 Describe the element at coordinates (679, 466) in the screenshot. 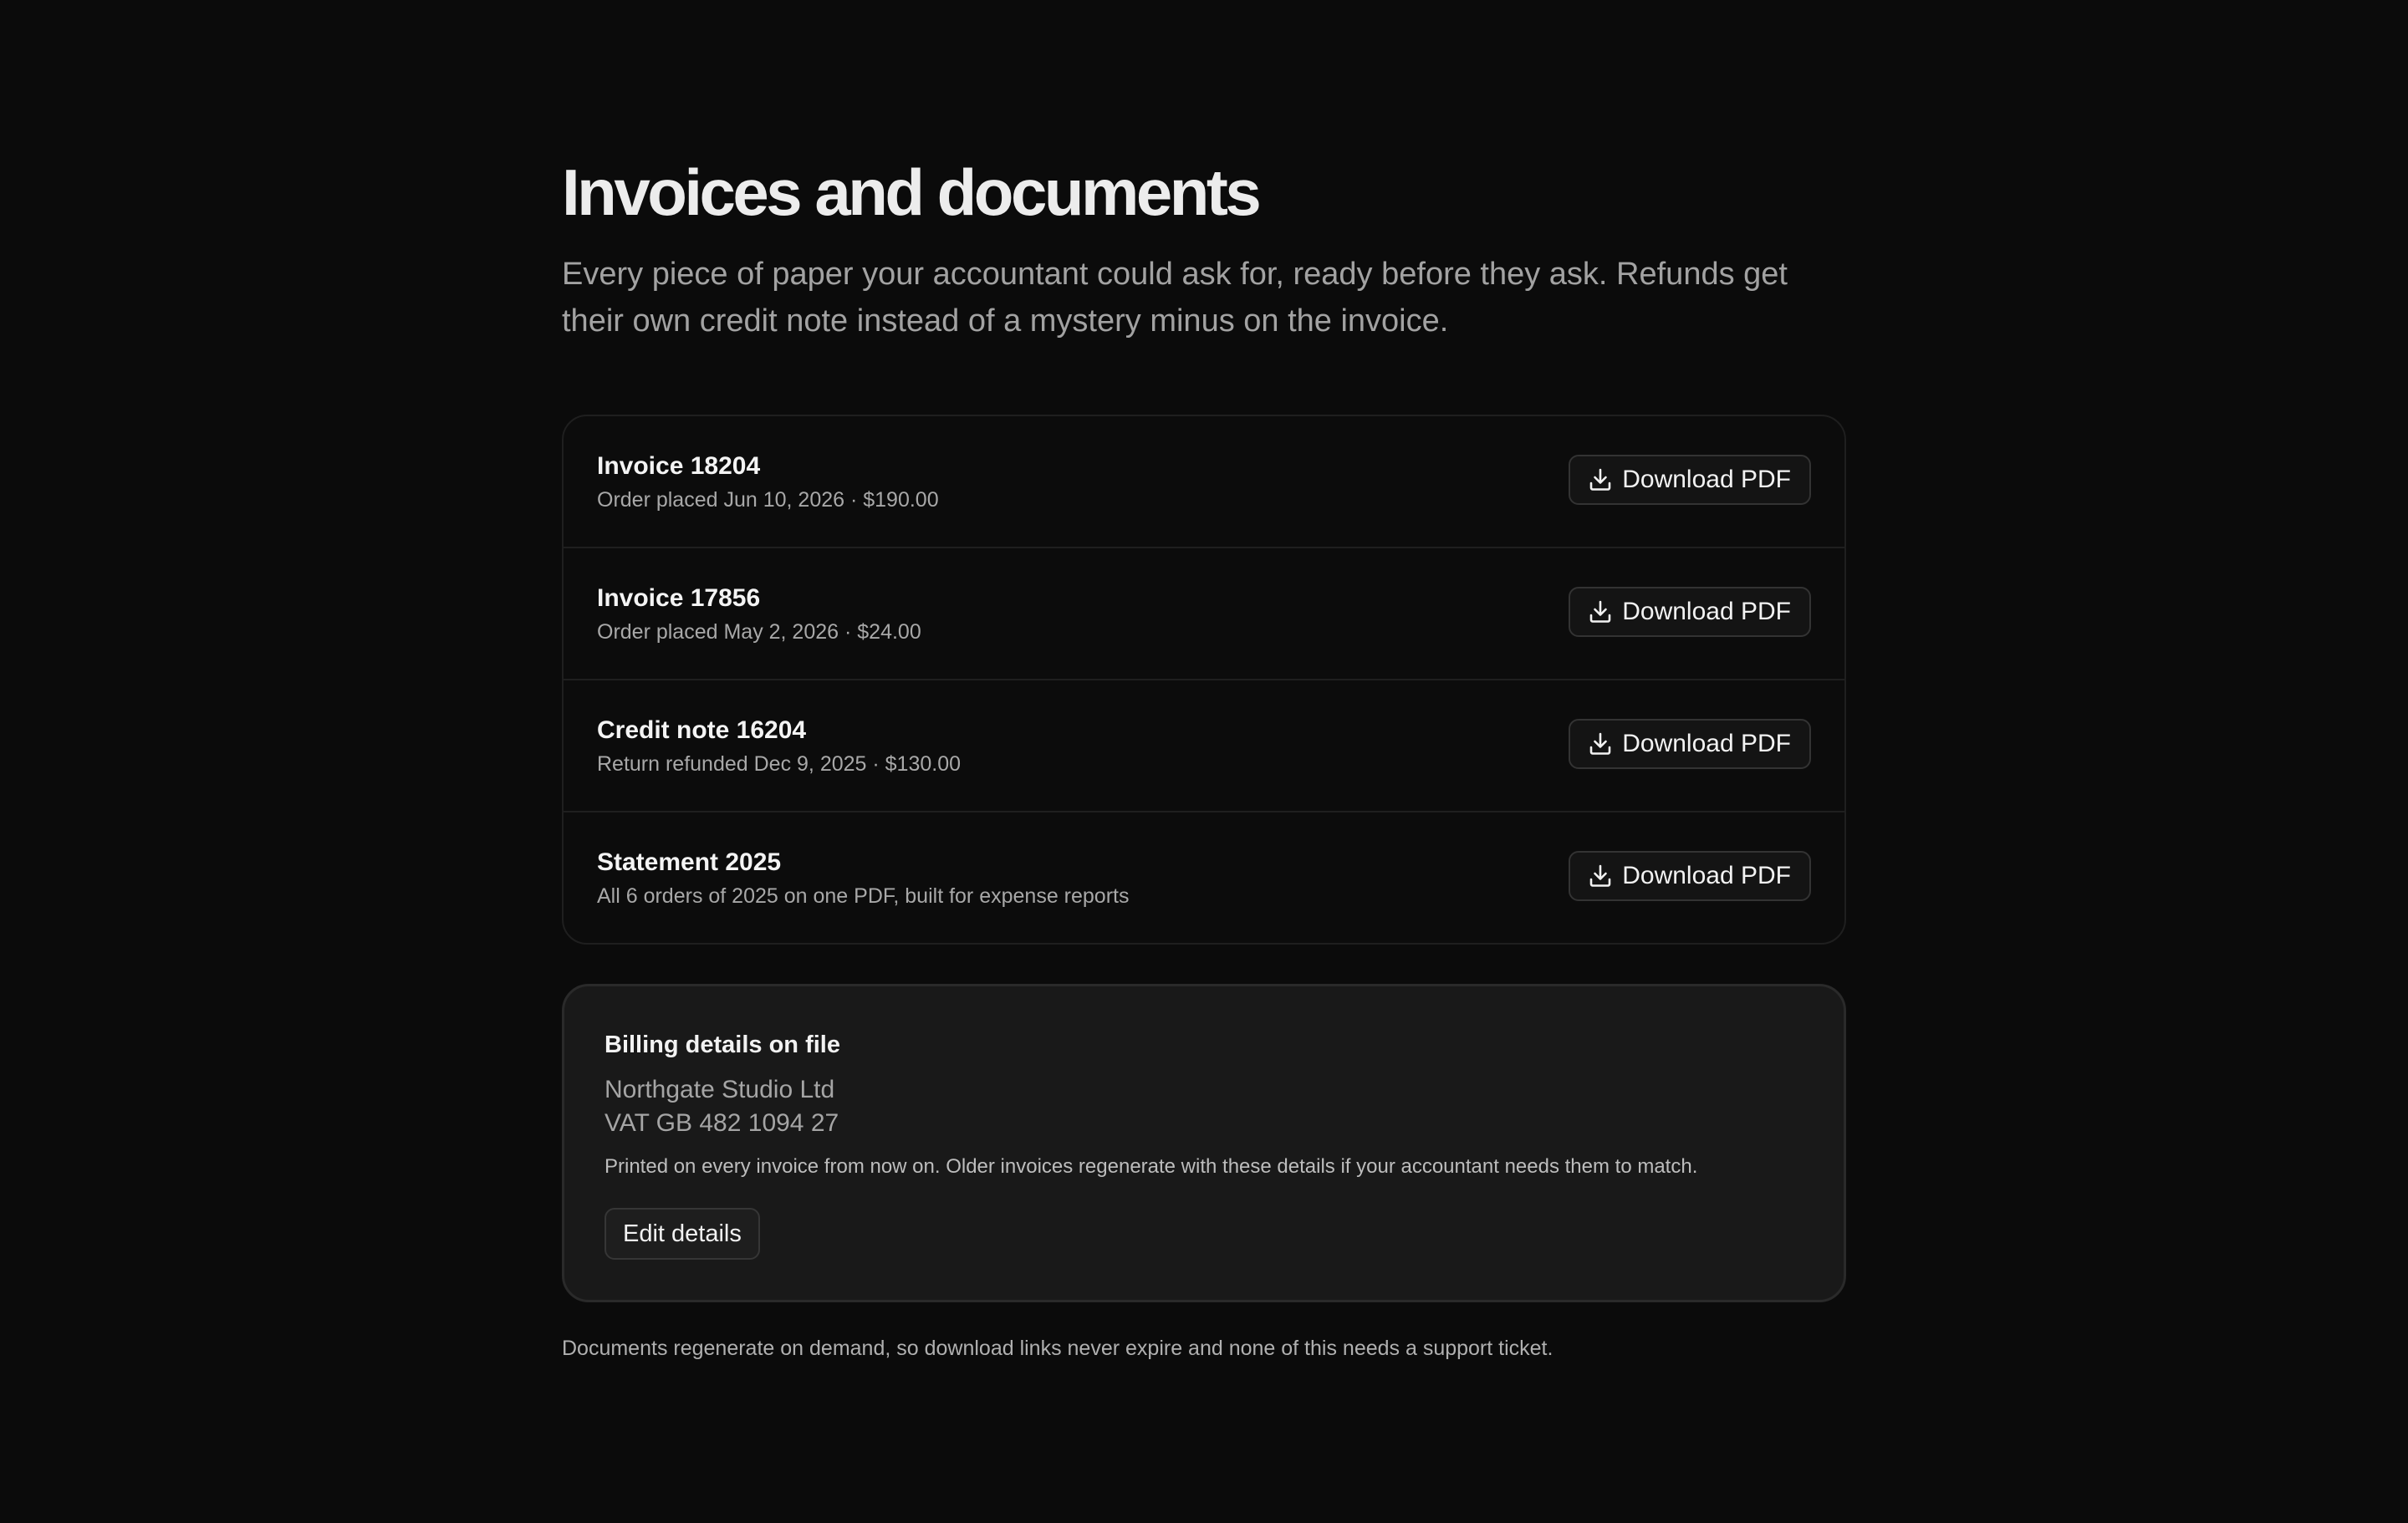

I see `document-title: Invoice 18204` at that location.